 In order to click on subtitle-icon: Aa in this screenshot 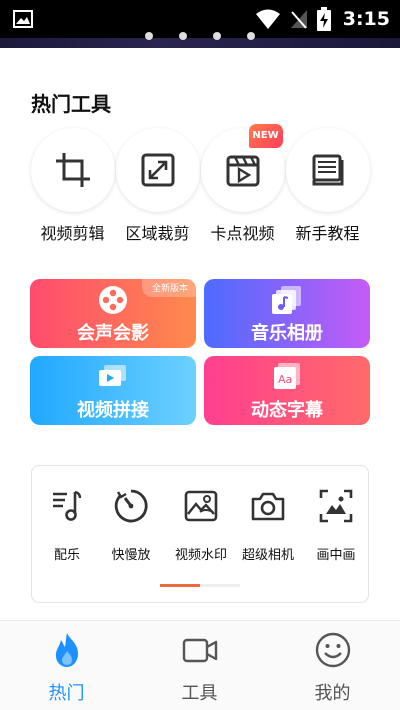, I will do `click(287, 376)`.